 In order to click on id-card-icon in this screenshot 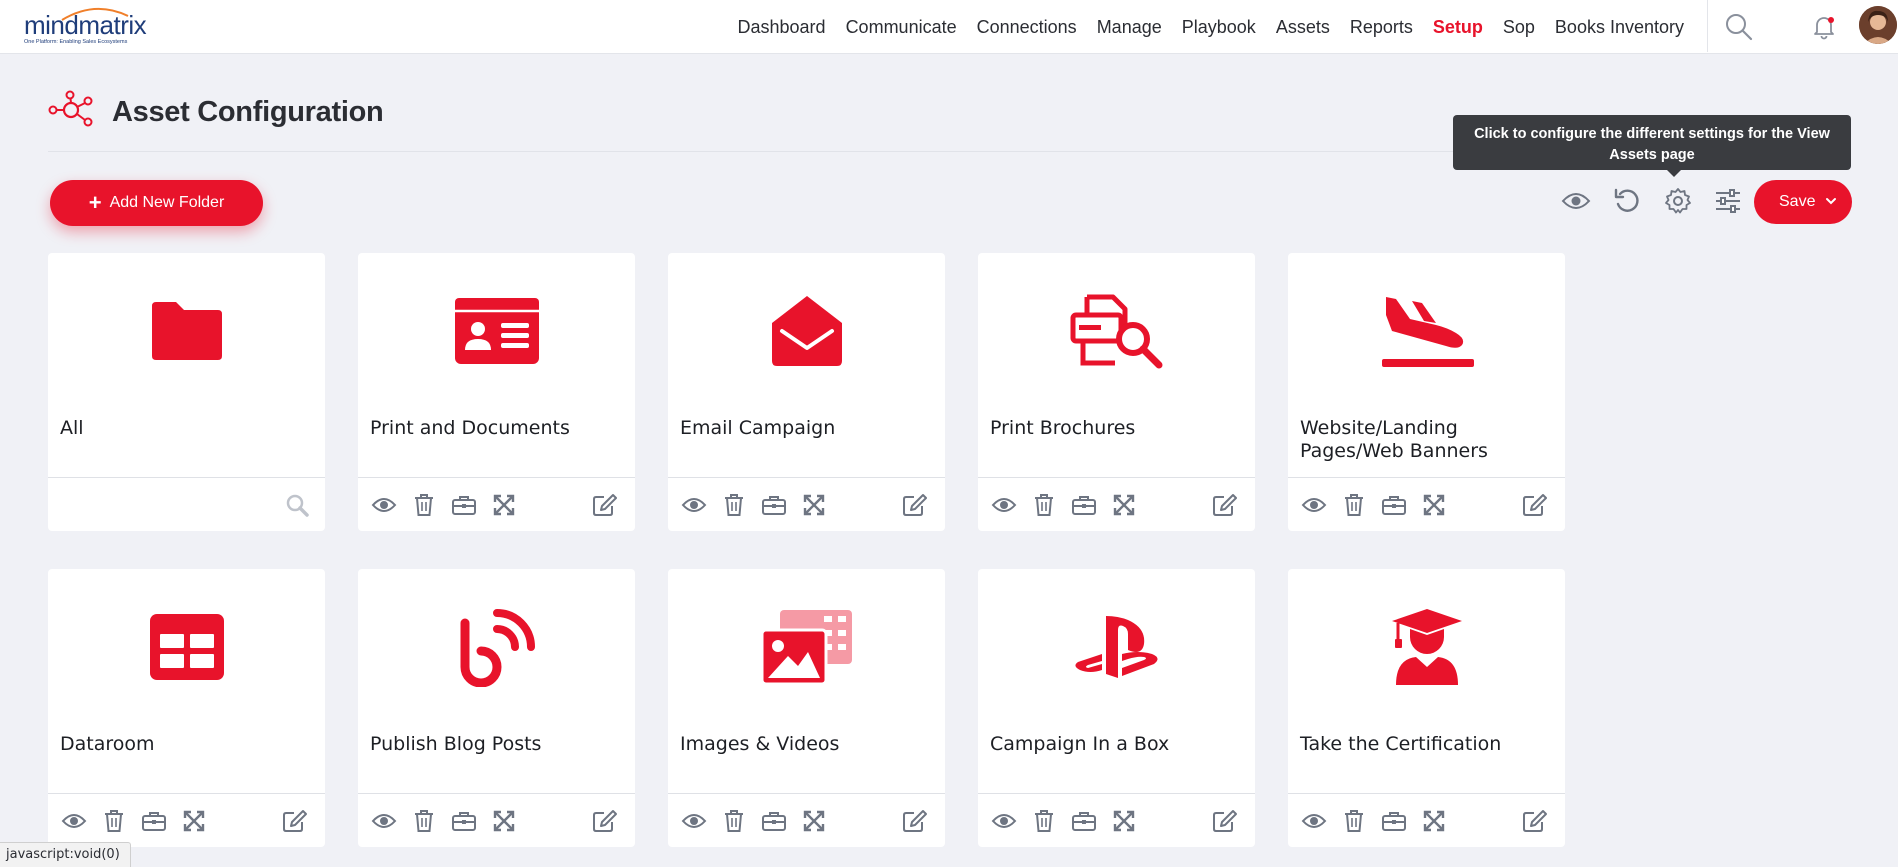, I will do `click(496, 331)`.